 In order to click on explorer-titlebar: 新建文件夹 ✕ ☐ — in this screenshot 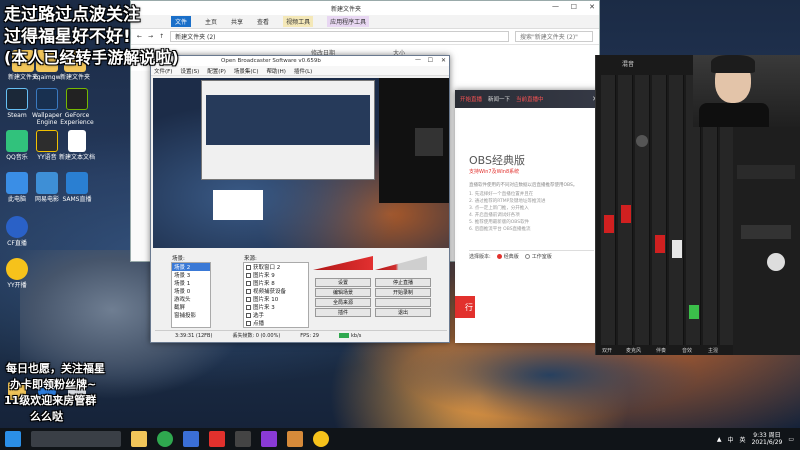, I will do `click(365, 8)`.